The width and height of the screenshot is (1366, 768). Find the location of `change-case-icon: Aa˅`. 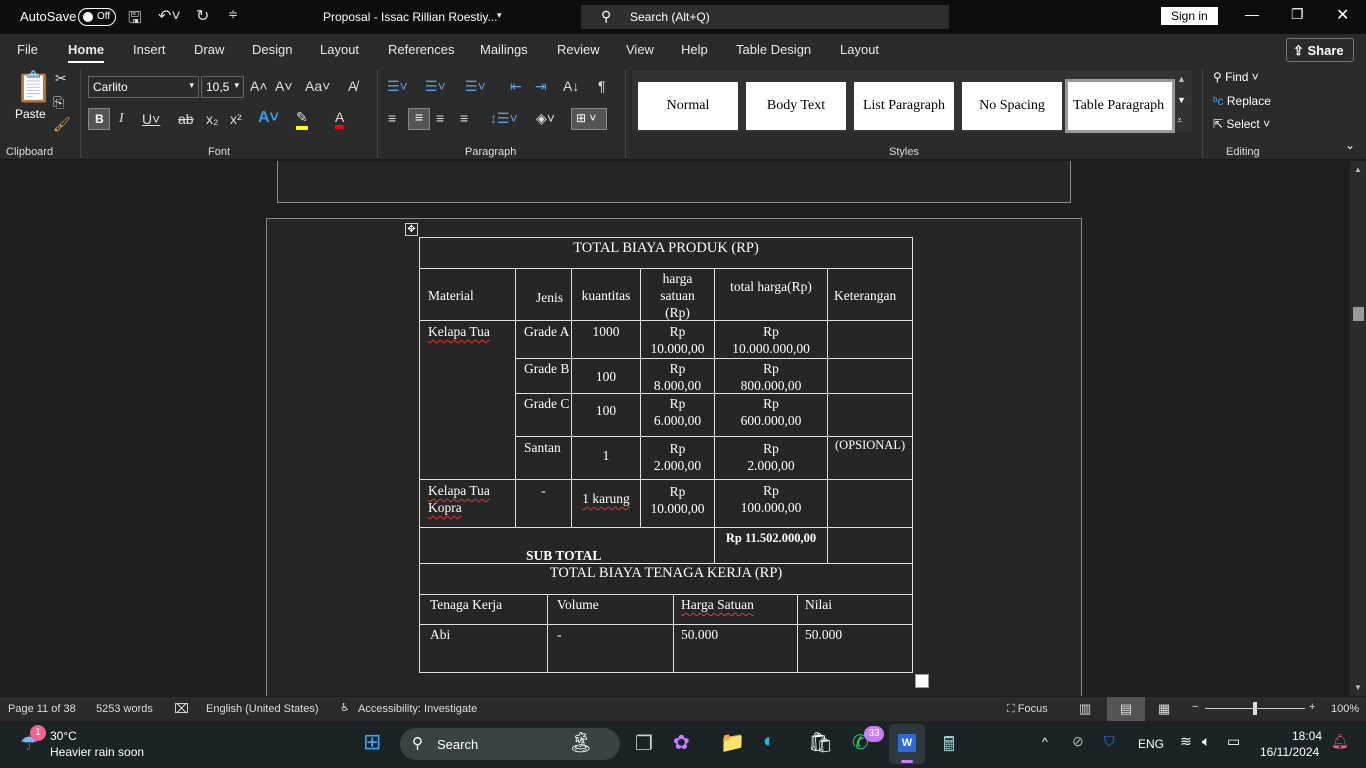

change-case-icon: Aa˅ is located at coordinates (317, 86).